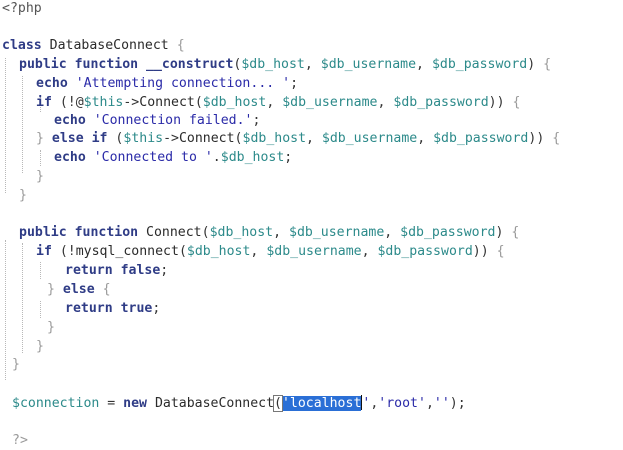  What do you see at coordinates (127, 251) in the screenshot?
I see `code-token: mysql_connect` at bounding box center [127, 251].